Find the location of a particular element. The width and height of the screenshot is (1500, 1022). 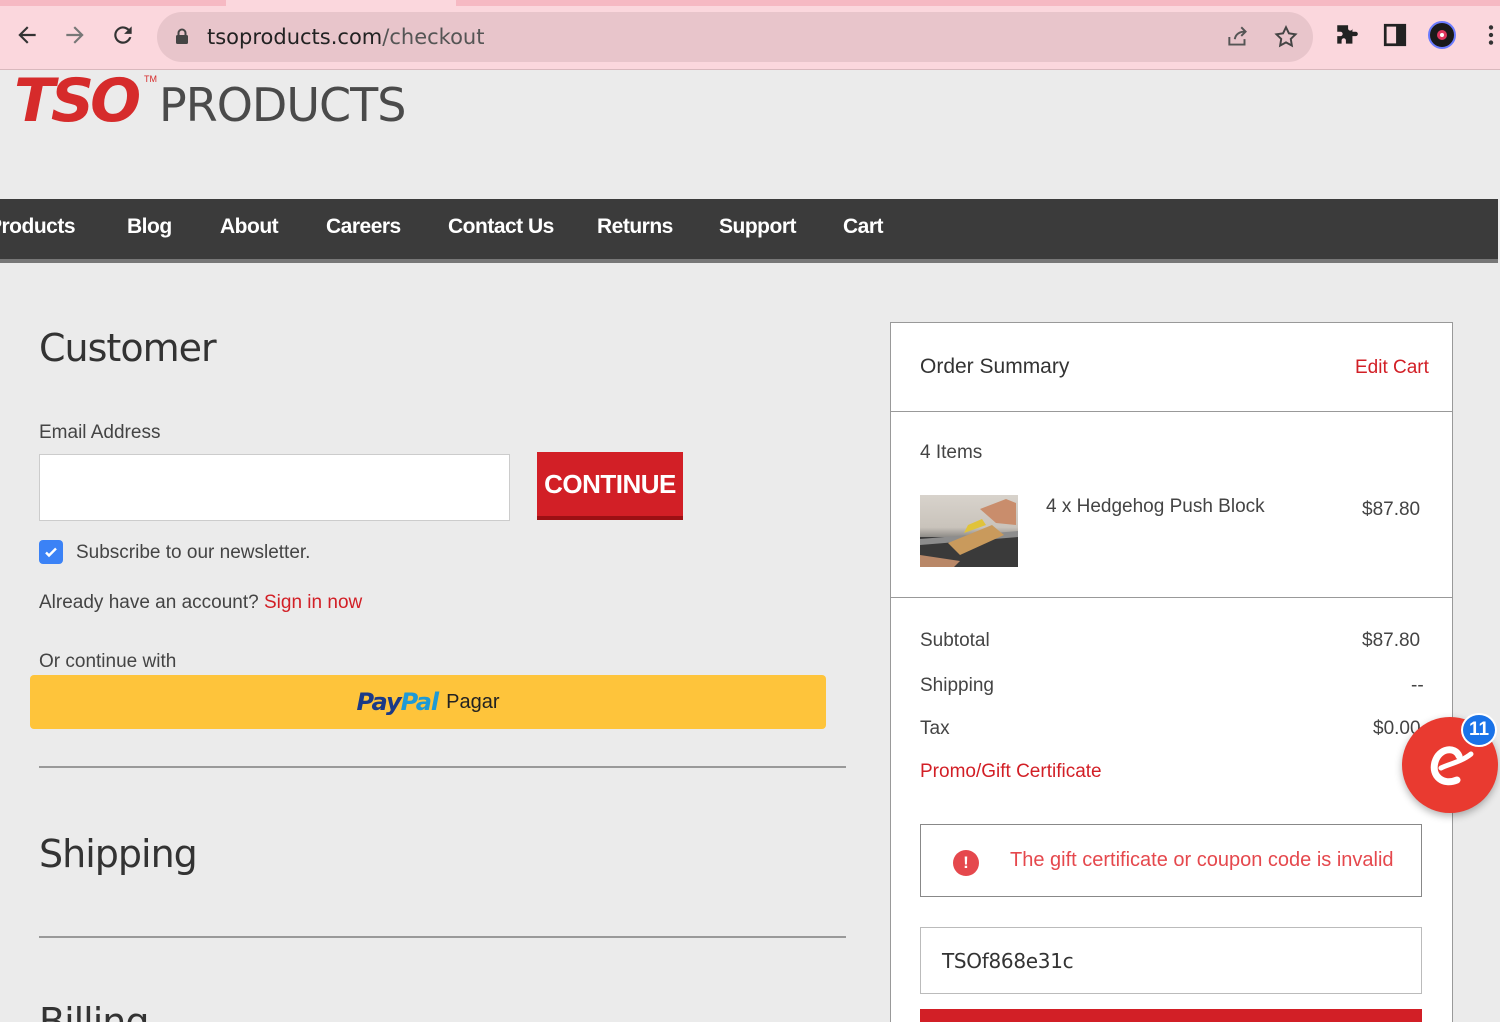

shipping-heading: Shipping is located at coordinates (118, 854).